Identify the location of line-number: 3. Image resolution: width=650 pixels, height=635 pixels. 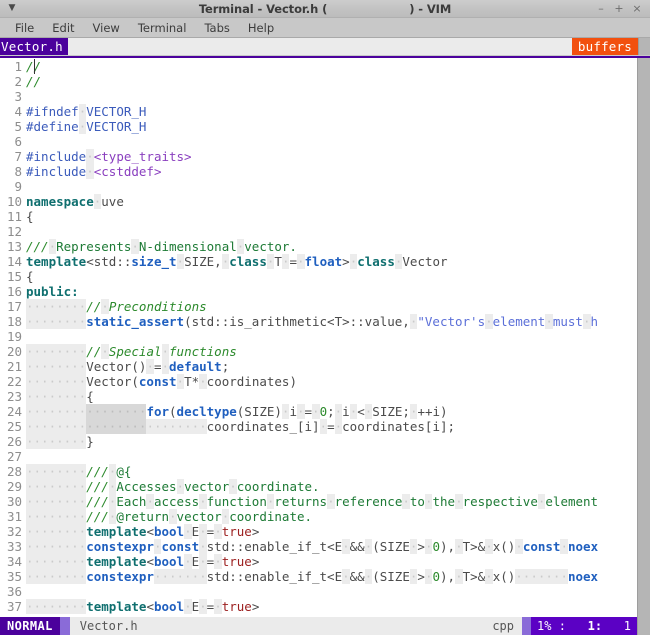
(18, 96).